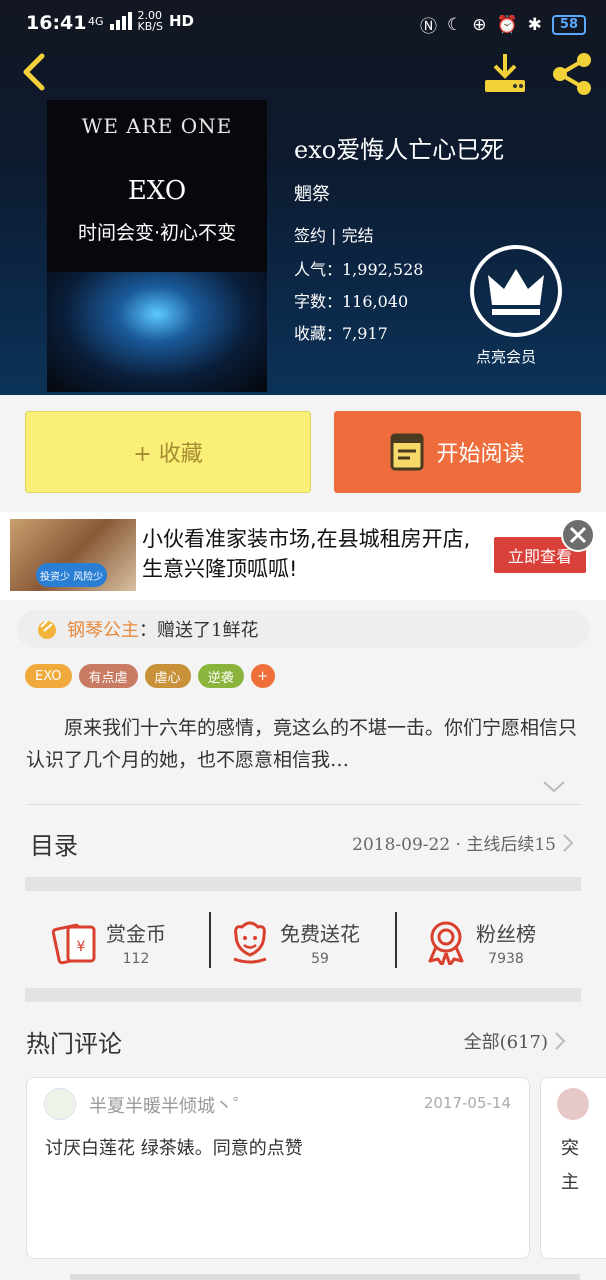  What do you see at coordinates (167, 676) in the screenshot?
I see `tag-item: 虐心` at bounding box center [167, 676].